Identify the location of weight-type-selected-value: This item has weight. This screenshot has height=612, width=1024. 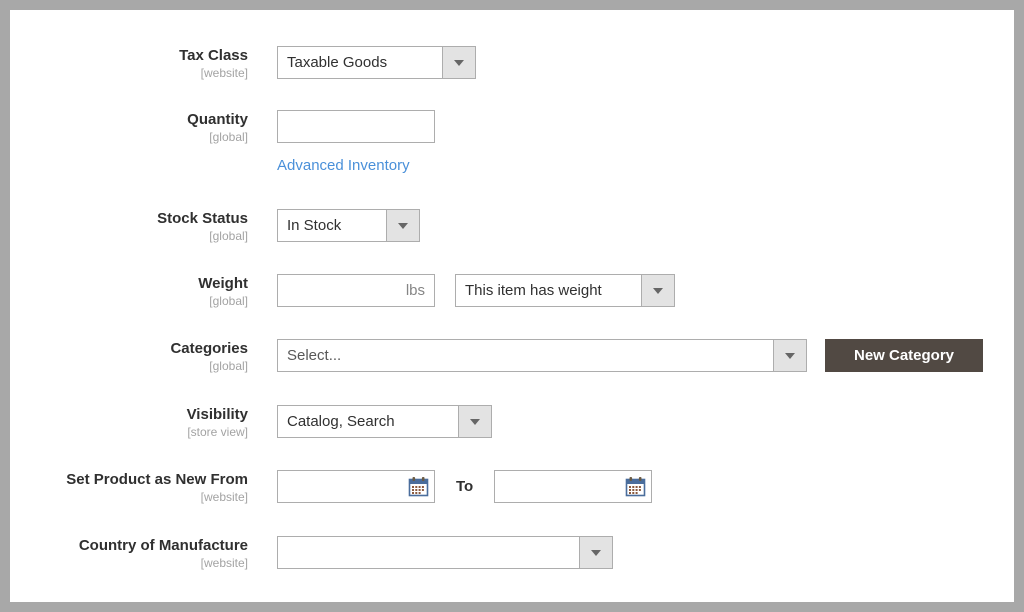
(533, 290).